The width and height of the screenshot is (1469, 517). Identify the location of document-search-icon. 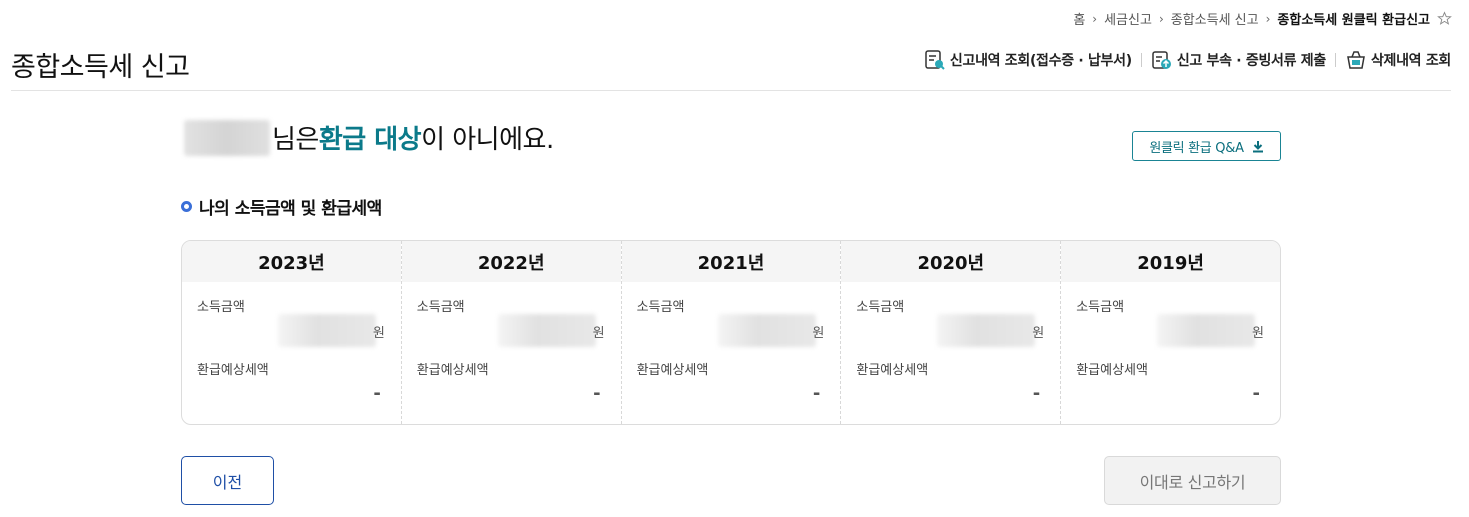
(935, 60).